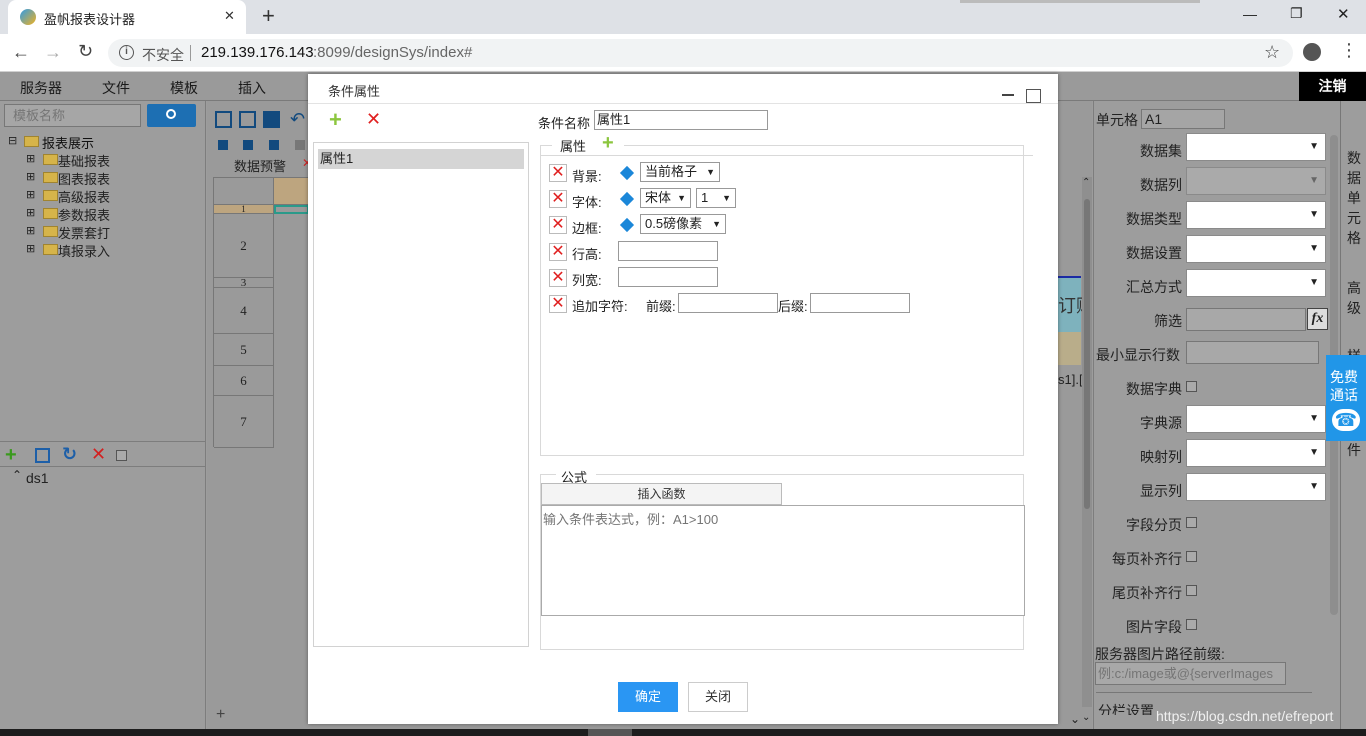 The height and width of the screenshot is (736, 1366). What do you see at coordinates (421, 159) in the screenshot?
I see `condition-list-item: 属性1` at bounding box center [421, 159].